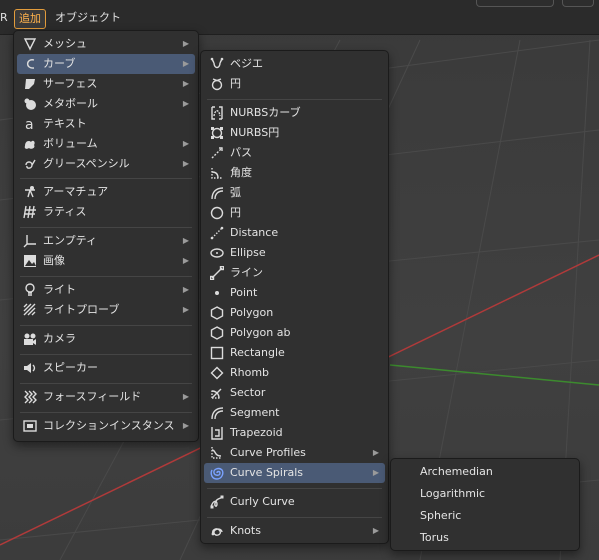 Image resolution: width=599 pixels, height=560 pixels. I want to click on svg-text: a, so click(29, 124).